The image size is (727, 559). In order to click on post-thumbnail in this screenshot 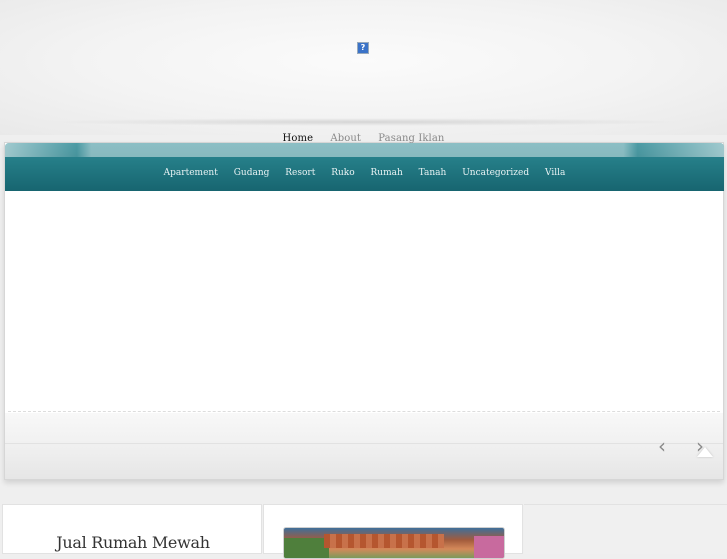, I will do `click(394, 543)`.